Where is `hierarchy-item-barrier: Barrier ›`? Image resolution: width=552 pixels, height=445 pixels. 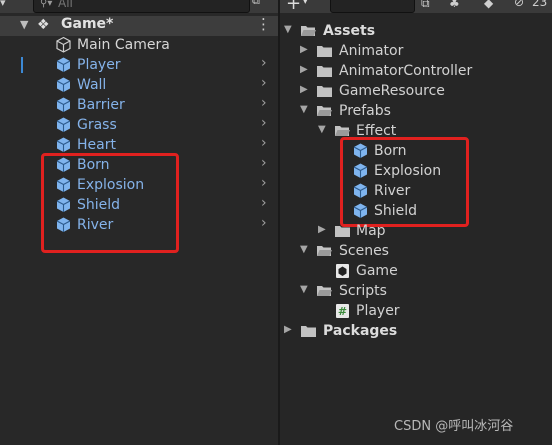
hierarchy-item-barrier: Barrier › is located at coordinates (139, 105).